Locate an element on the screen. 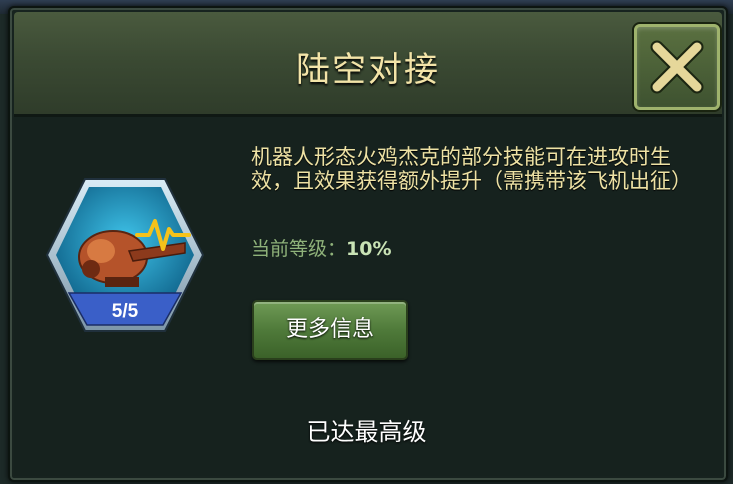  close-button is located at coordinates (677, 67).